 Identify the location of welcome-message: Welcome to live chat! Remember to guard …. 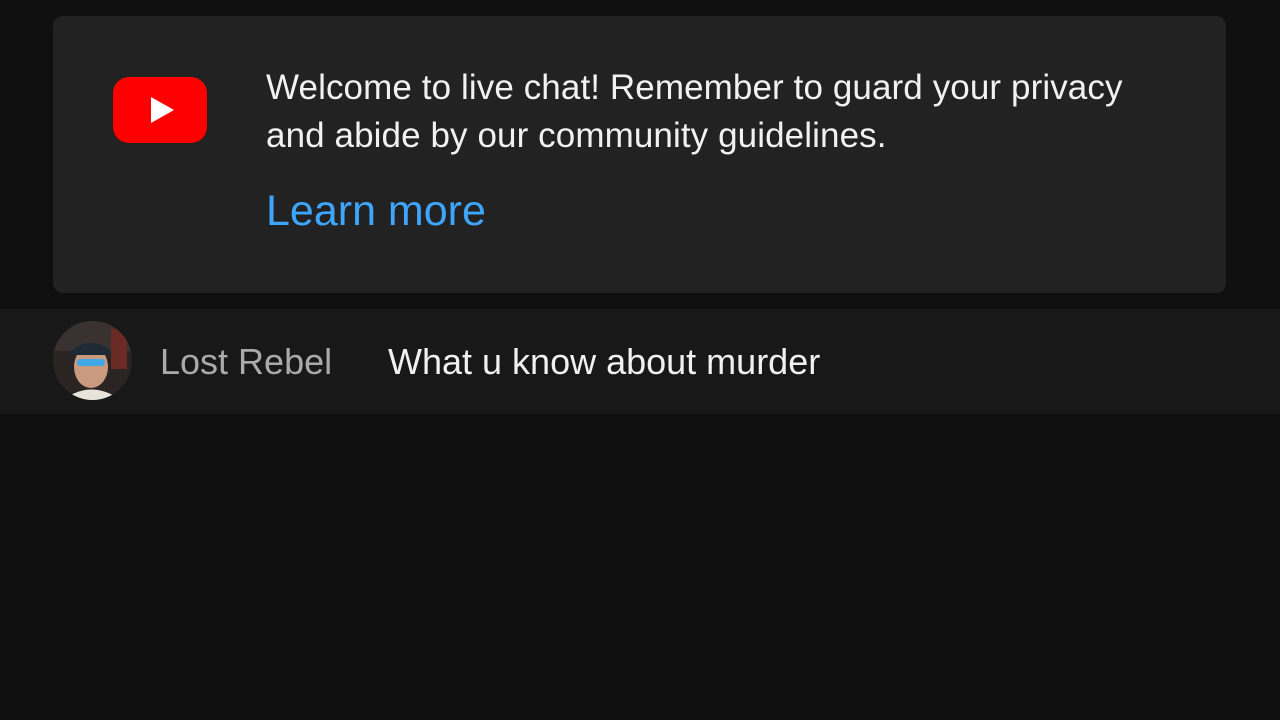
(694, 111).